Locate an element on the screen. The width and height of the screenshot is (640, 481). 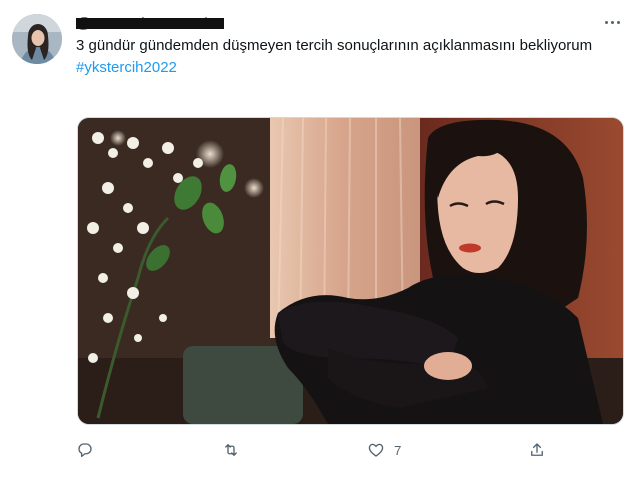
share-button is located at coordinates (537, 450).